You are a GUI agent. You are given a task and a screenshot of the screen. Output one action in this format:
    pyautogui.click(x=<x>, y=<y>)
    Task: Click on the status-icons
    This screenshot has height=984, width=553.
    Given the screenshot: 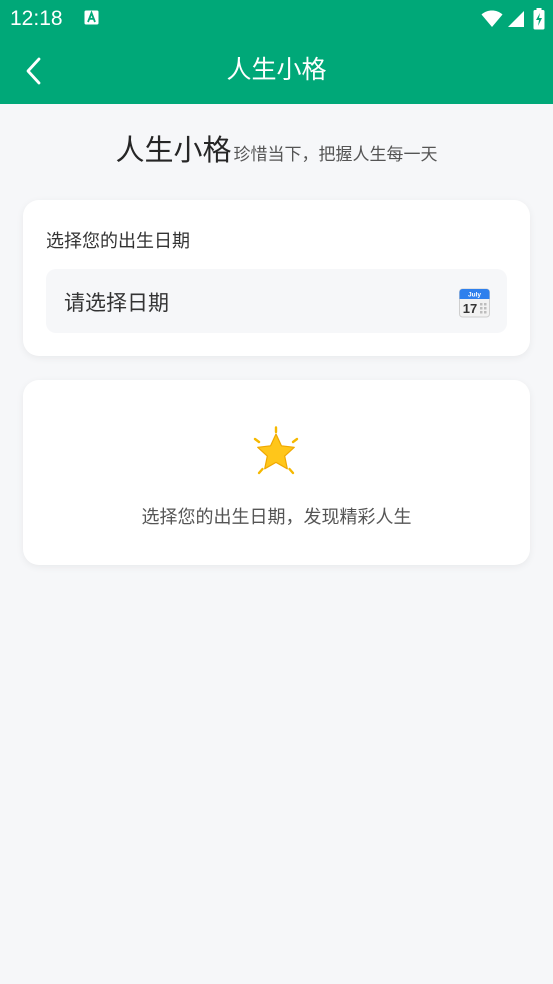 What is the action you would take?
    pyautogui.click(x=513, y=19)
    